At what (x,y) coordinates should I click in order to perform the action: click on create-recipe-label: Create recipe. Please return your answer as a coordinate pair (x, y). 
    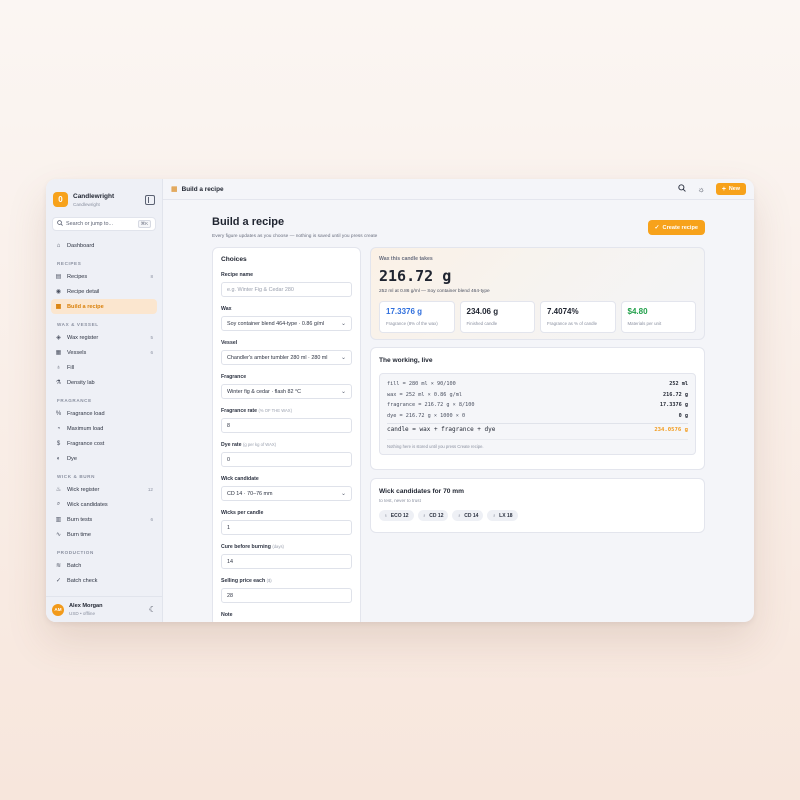
    Looking at the image, I should click on (680, 227).